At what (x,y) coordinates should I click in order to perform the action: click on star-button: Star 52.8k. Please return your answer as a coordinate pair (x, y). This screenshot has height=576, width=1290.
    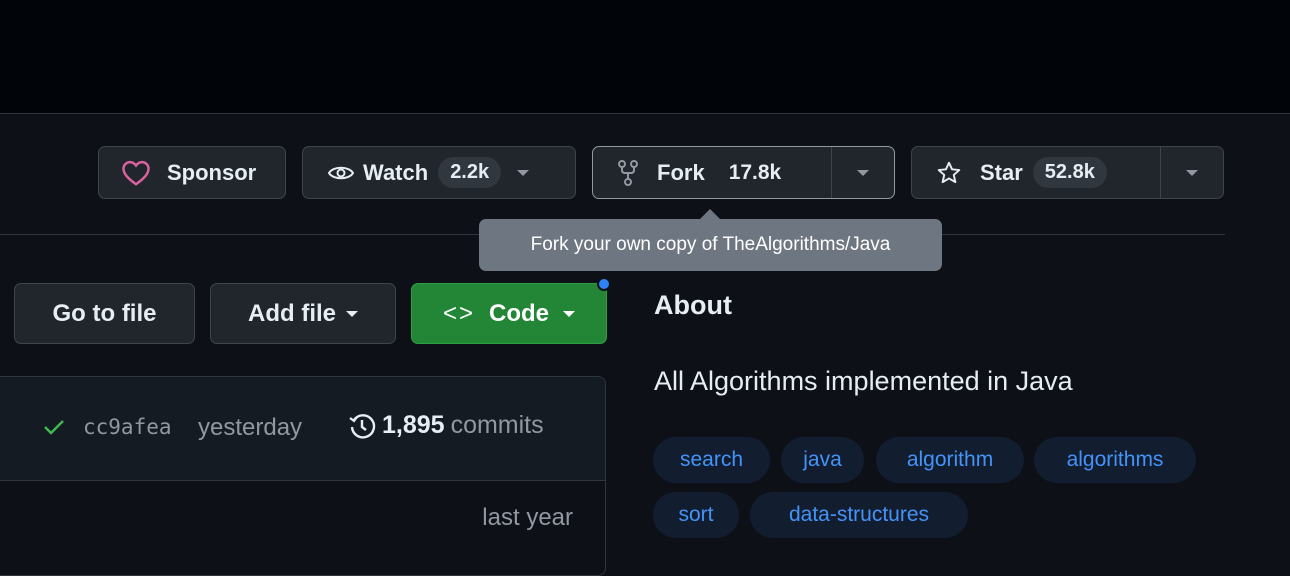
    Looking at the image, I should click on (1036, 172).